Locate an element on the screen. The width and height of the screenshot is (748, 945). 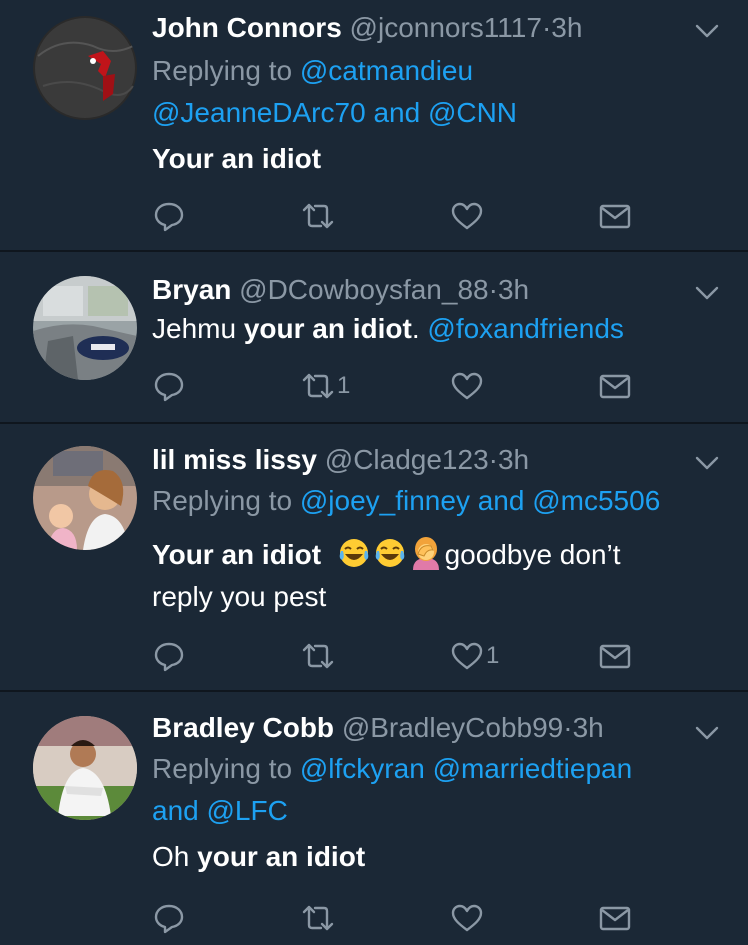
like-button: 1 is located at coordinates (474, 656).